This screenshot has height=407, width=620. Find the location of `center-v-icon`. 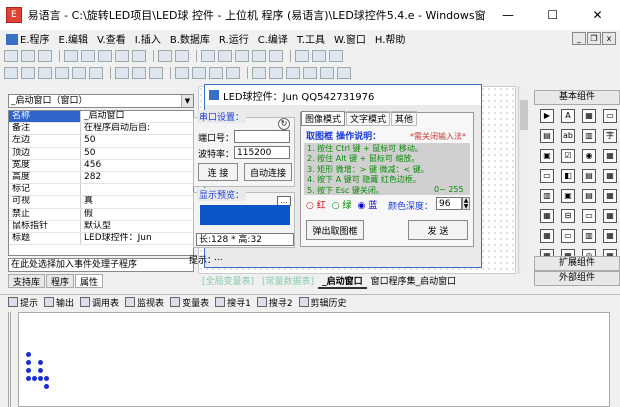

center-v-icon is located at coordinates (233, 73).